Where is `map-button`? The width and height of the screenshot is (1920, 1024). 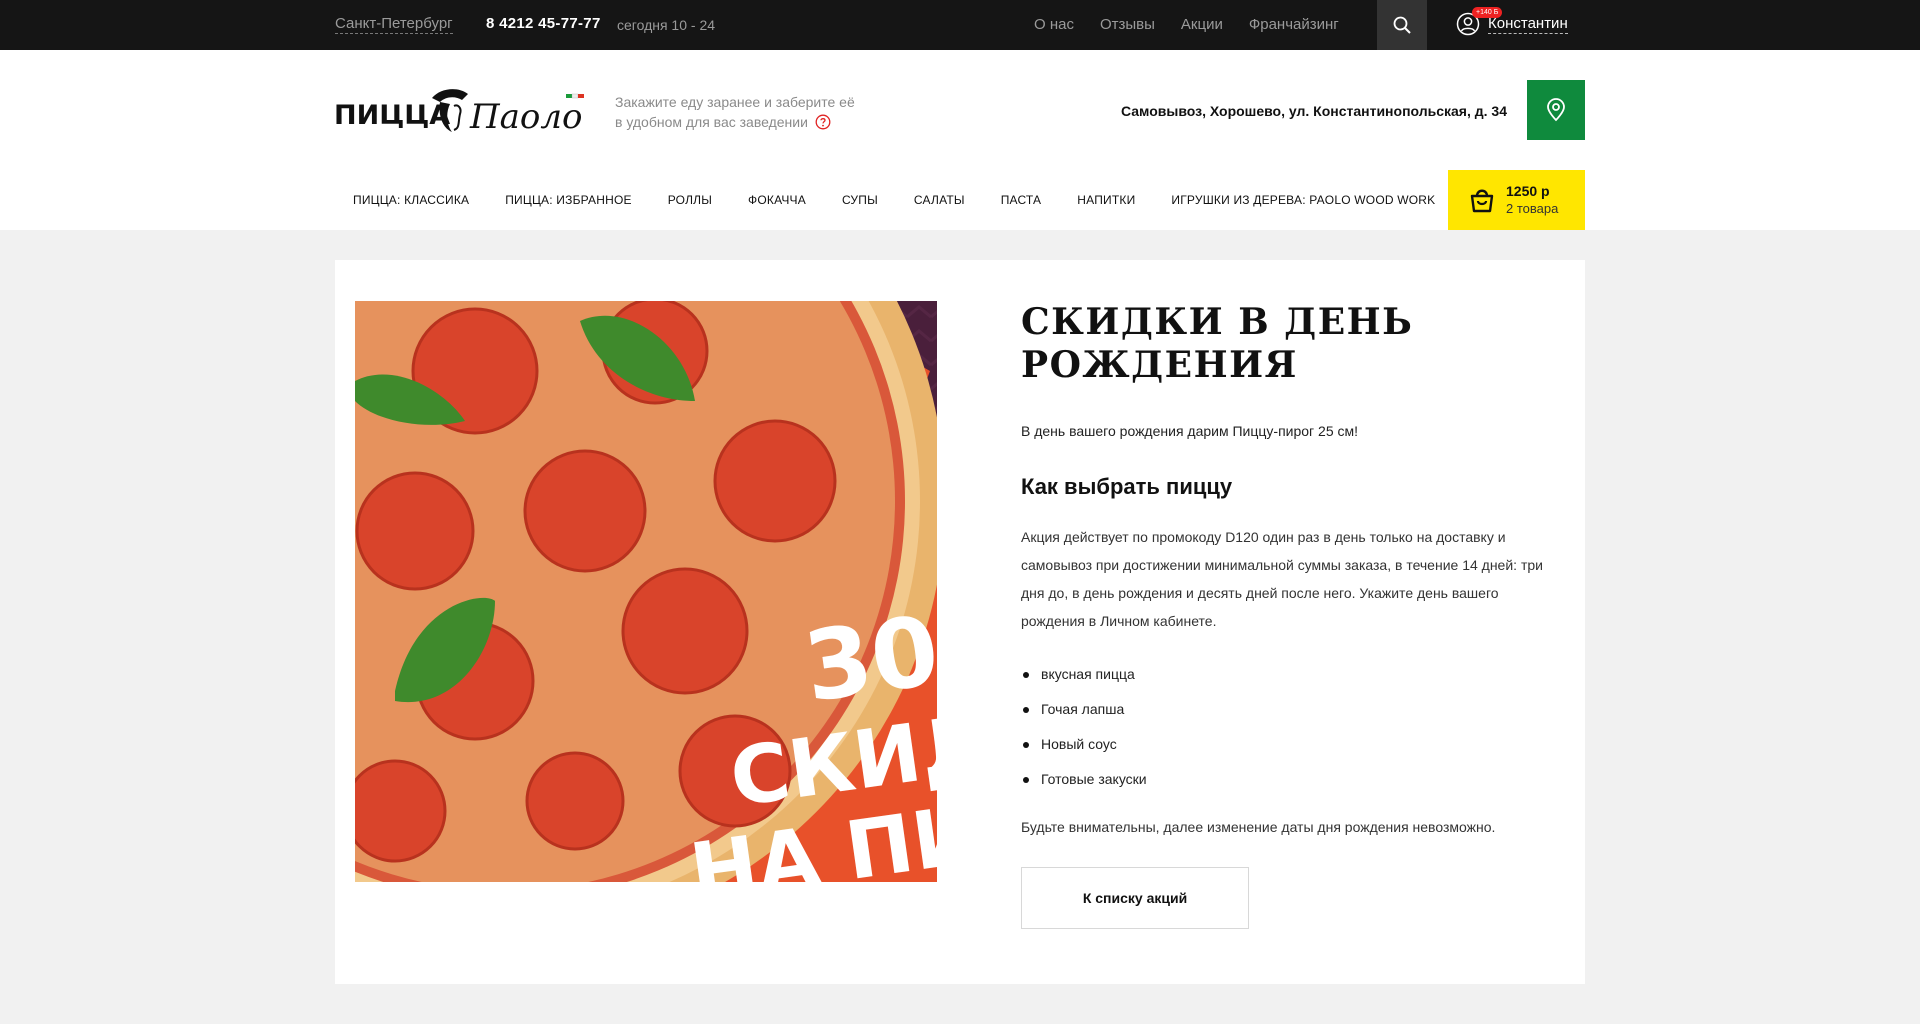 map-button is located at coordinates (1556, 110).